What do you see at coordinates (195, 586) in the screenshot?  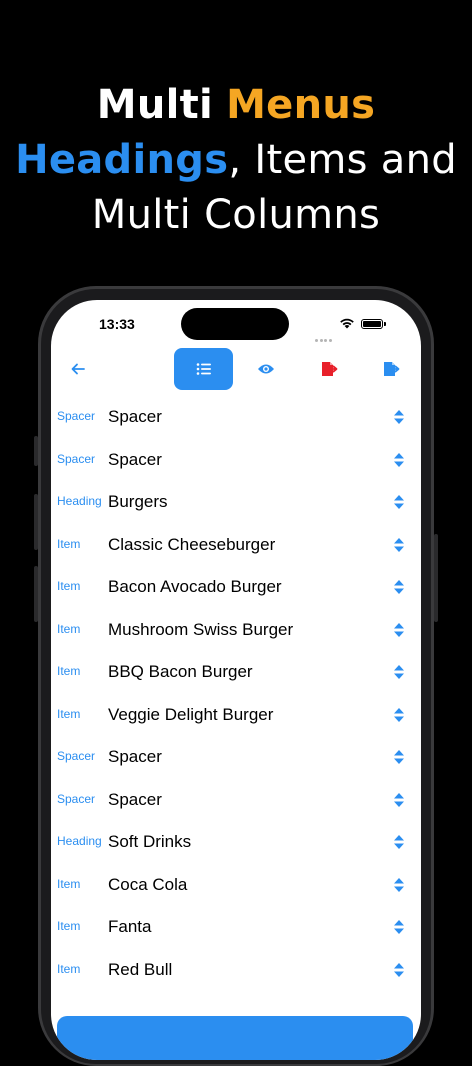 I see `row-name: Bacon Avocado Burger` at bounding box center [195, 586].